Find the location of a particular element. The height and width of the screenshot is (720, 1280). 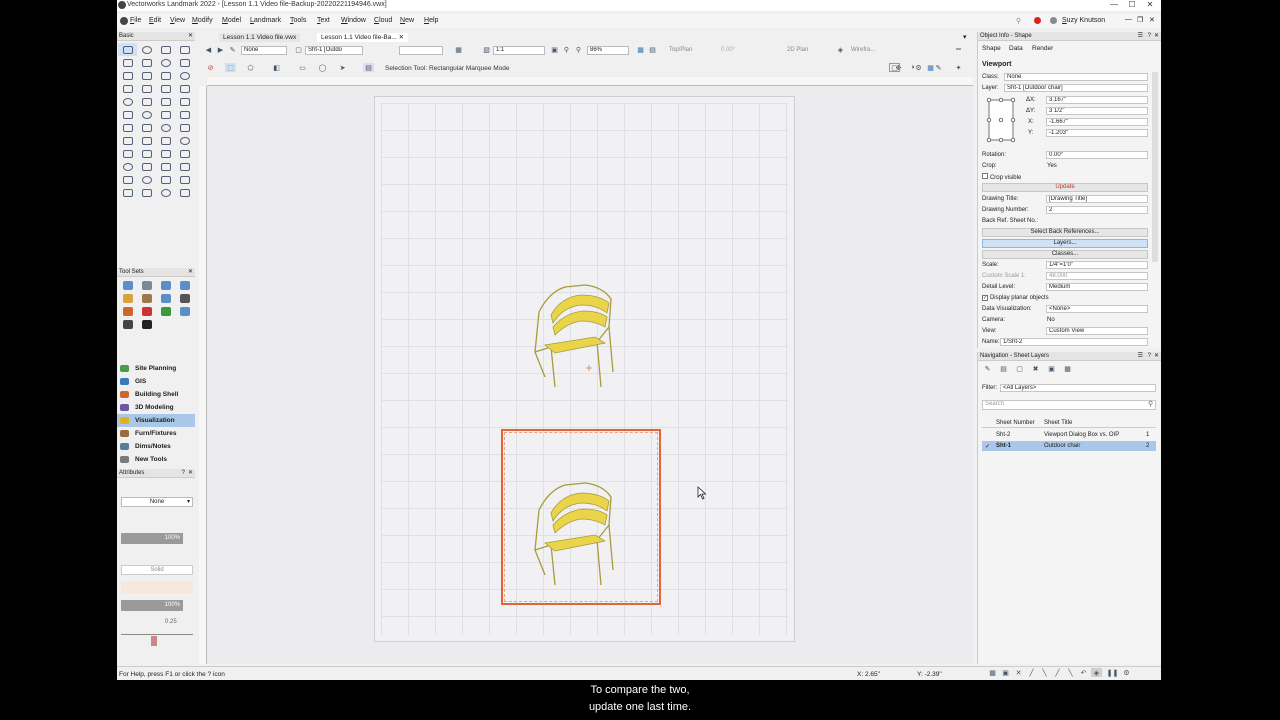

menu-landmark: Landmark is located at coordinates (265, 20).